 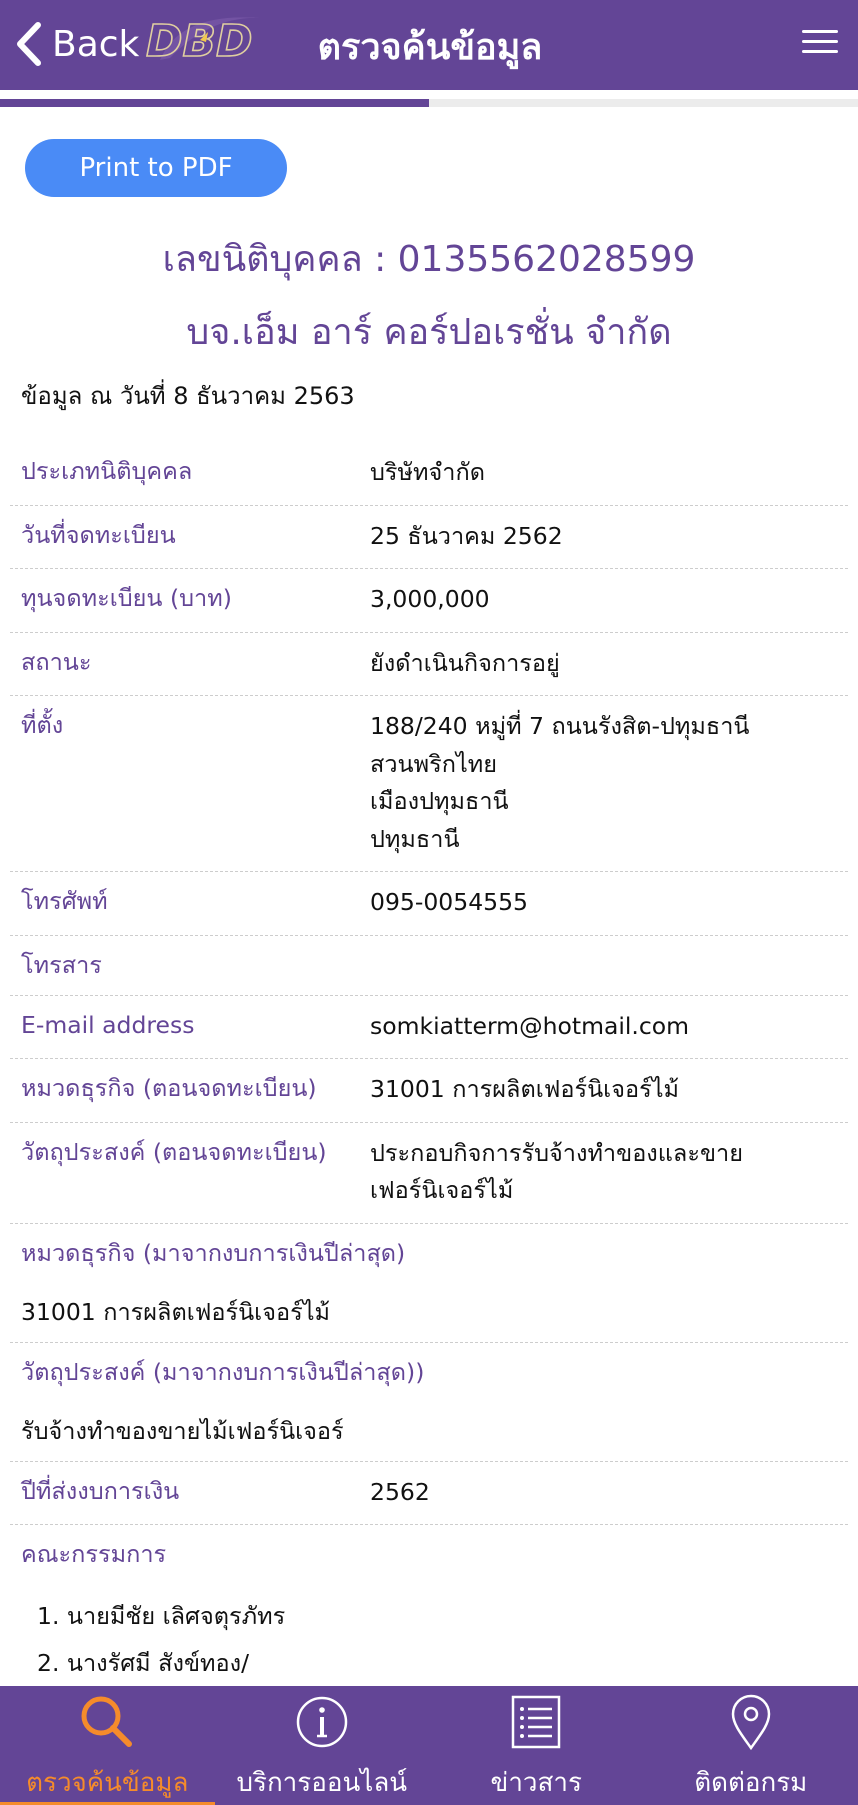 I want to click on detail-value: 3,000,000, so click(x=430, y=599).